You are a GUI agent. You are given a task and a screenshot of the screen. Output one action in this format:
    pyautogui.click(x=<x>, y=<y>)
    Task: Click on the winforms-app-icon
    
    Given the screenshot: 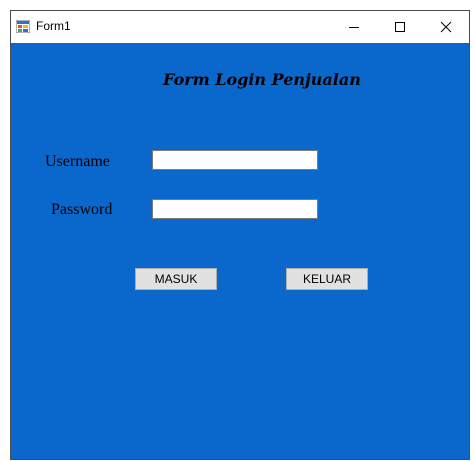 What is the action you would take?
    pyautogui.click(x=23, y=26)
    